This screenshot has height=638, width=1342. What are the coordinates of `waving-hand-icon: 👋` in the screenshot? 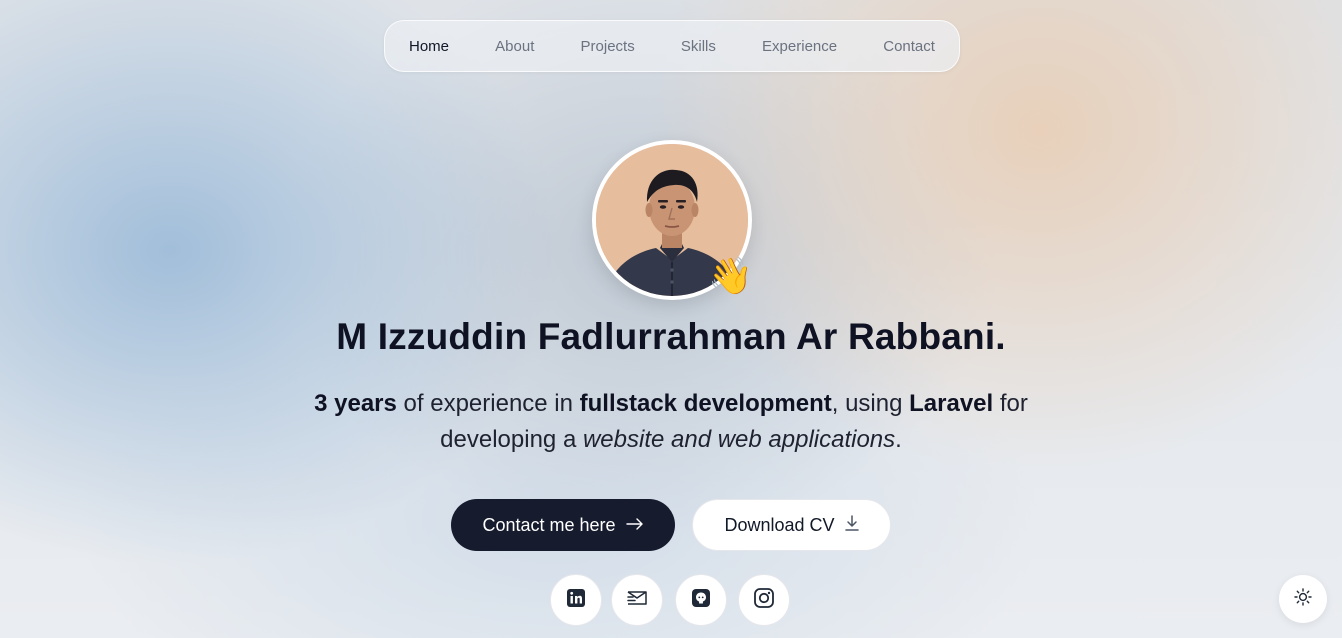 It's located at (730, 275).